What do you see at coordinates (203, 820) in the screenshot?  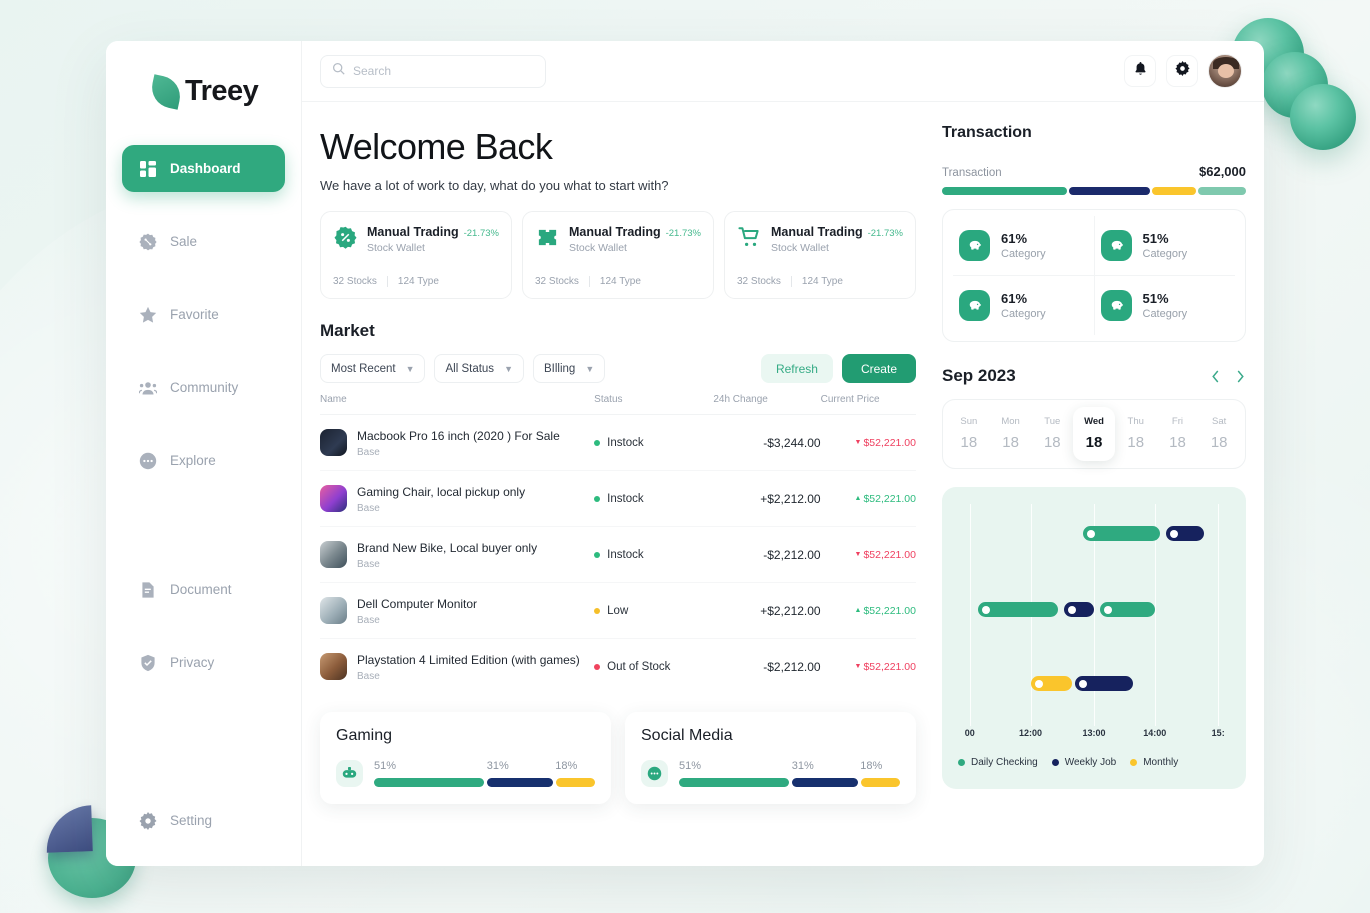 I see `sidebar-item-setting: Setting` at bounding box center [203, 820].